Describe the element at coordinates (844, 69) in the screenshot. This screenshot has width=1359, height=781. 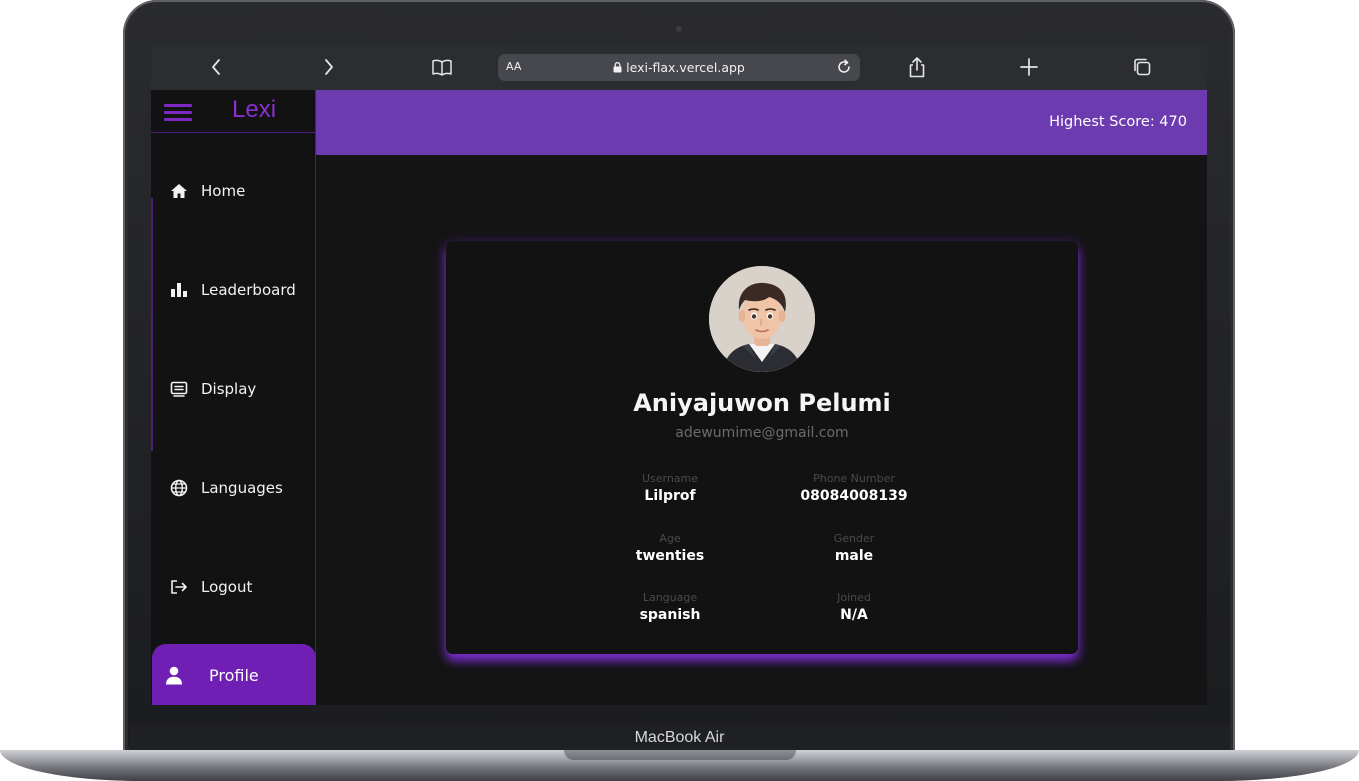
I see `reload-icon` at that location.